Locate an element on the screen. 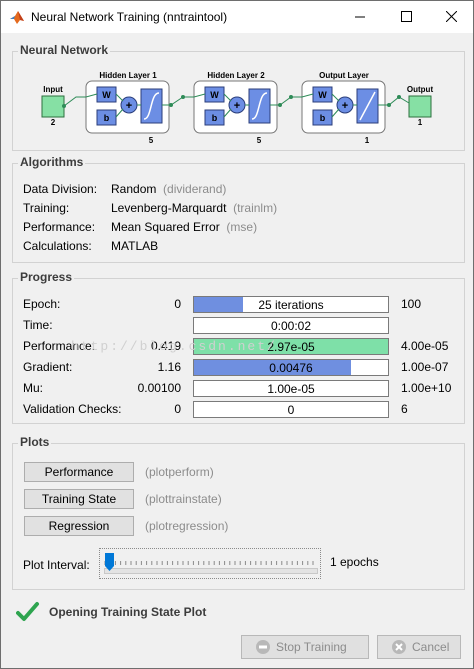  progress-label: Gradient: is located at coordinates (48, 367).